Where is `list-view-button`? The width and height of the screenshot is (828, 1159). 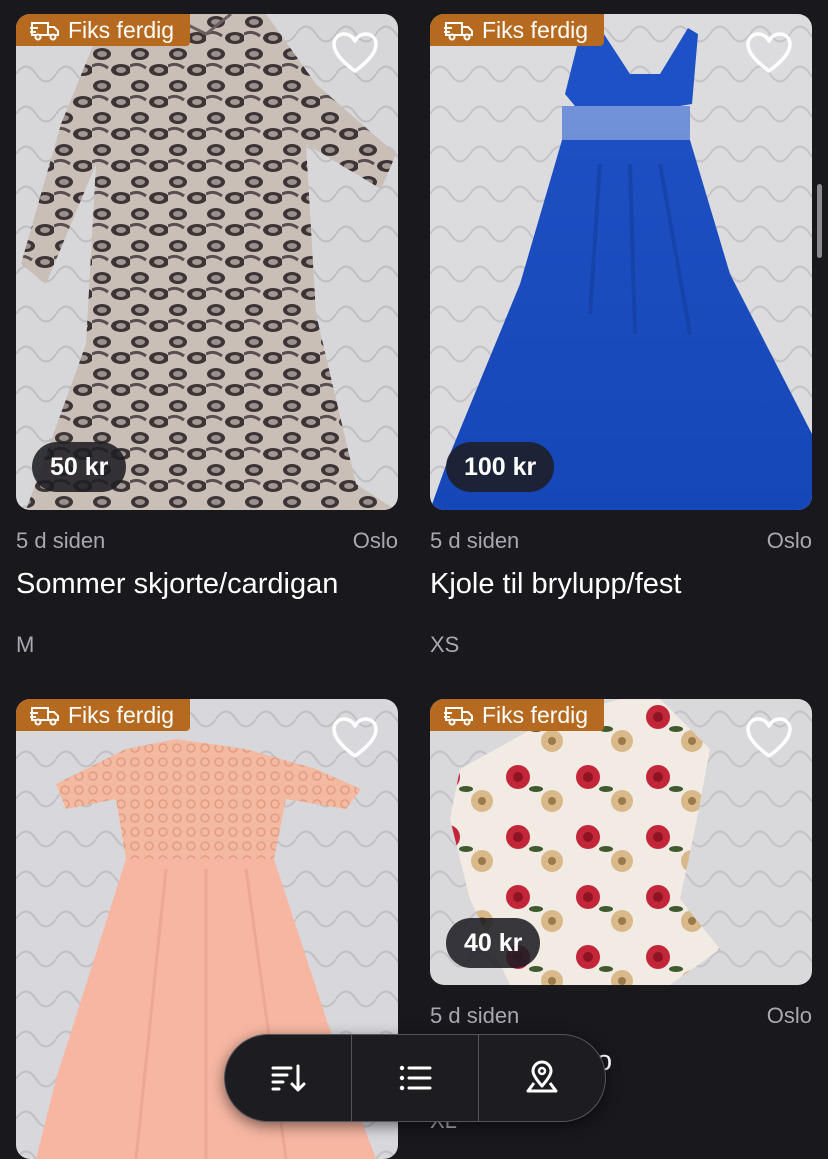 list-view-button is located at coordinates (414, 1078).